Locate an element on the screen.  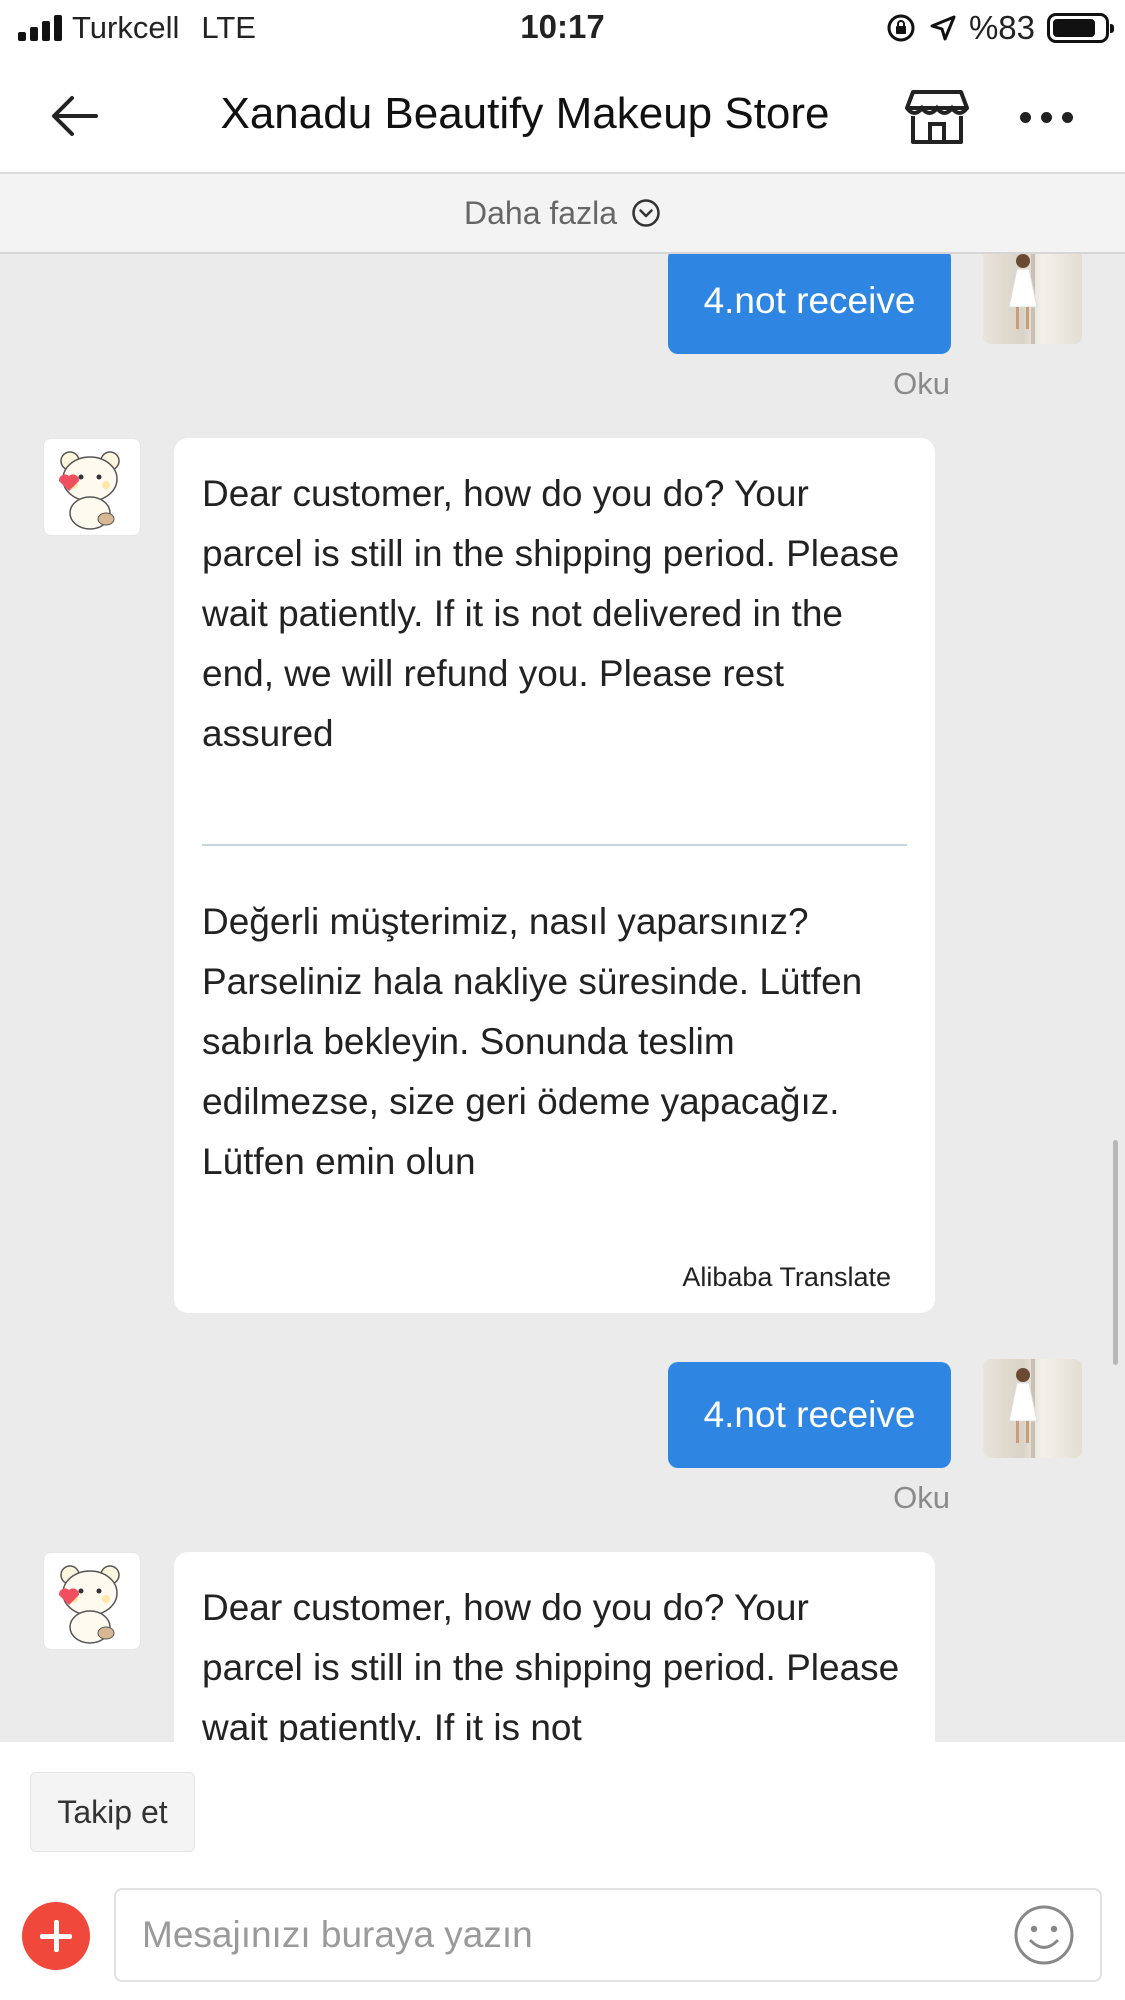
battery-icon is located at coordinates (1080, 28).